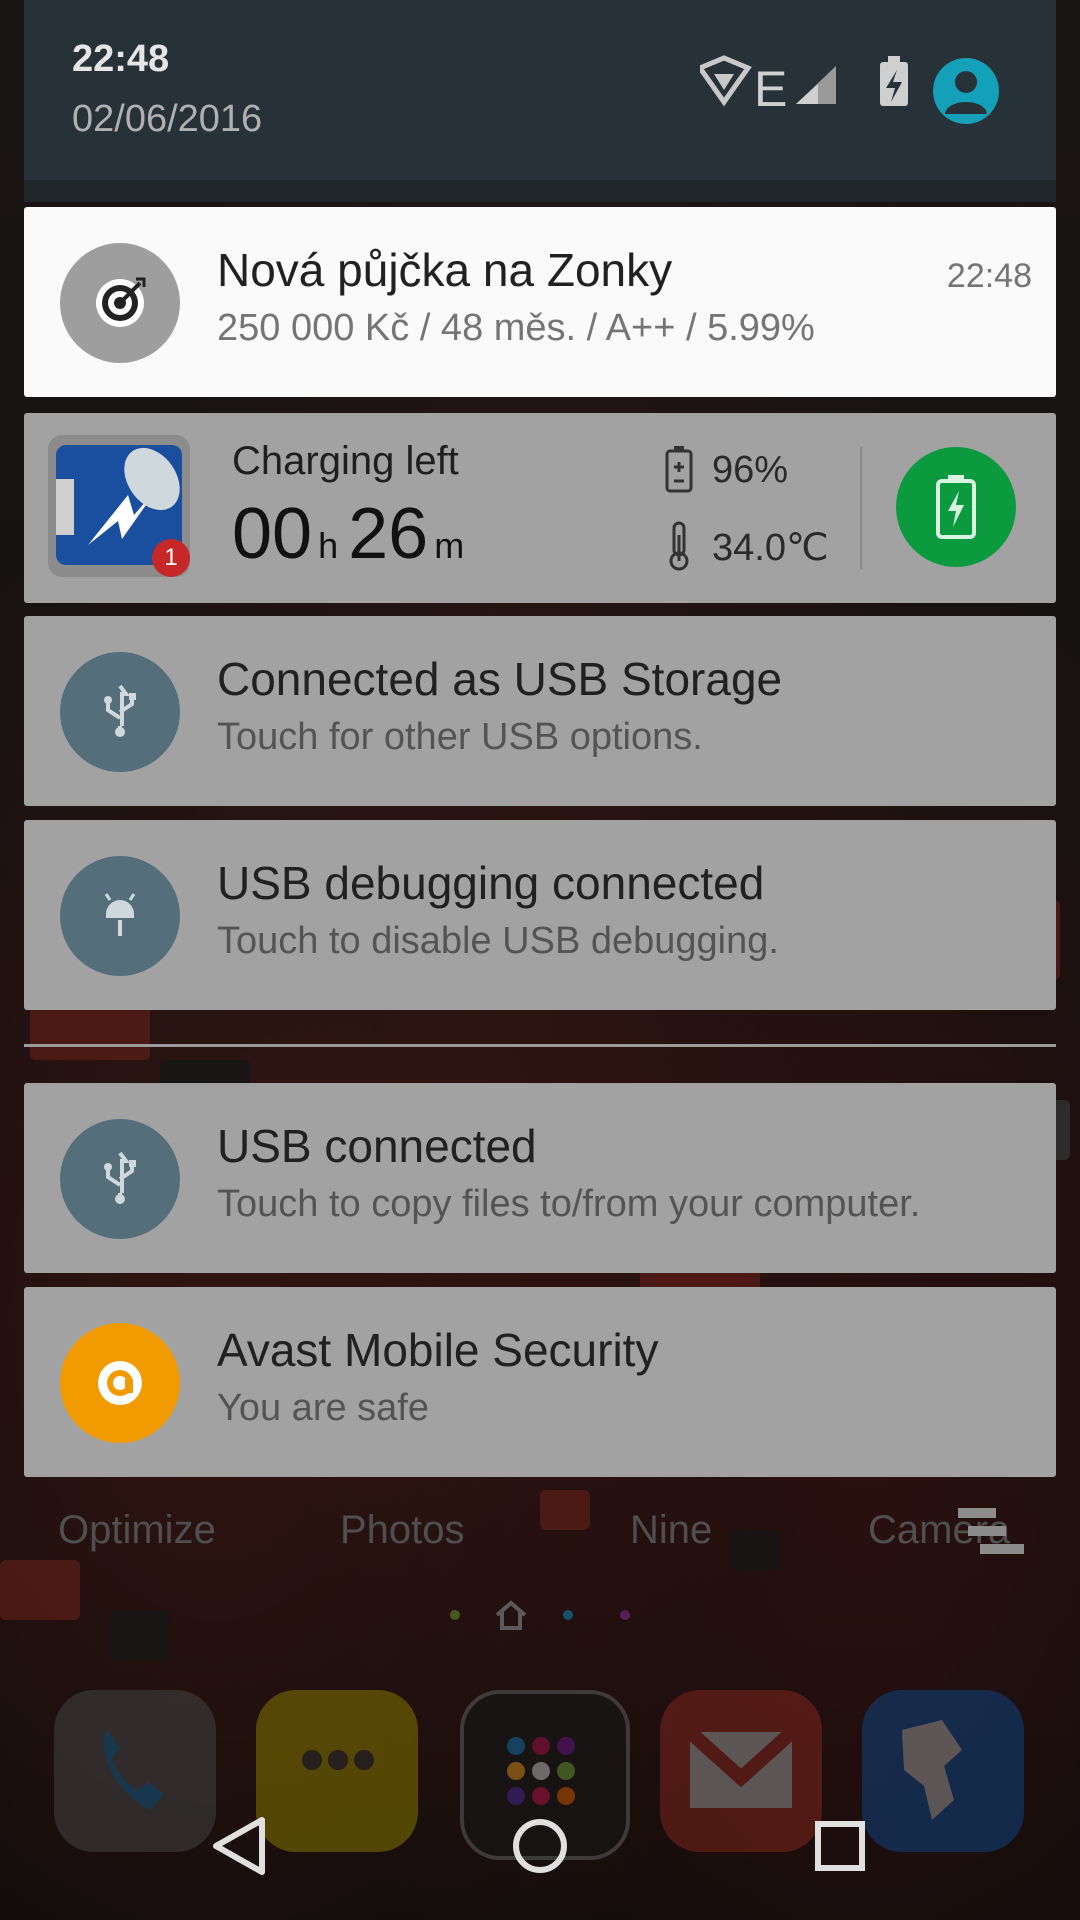 The width and height of the screenshot is (1080, 1920). I want to click on charging-minutes-unit: m, so click(449, 545).